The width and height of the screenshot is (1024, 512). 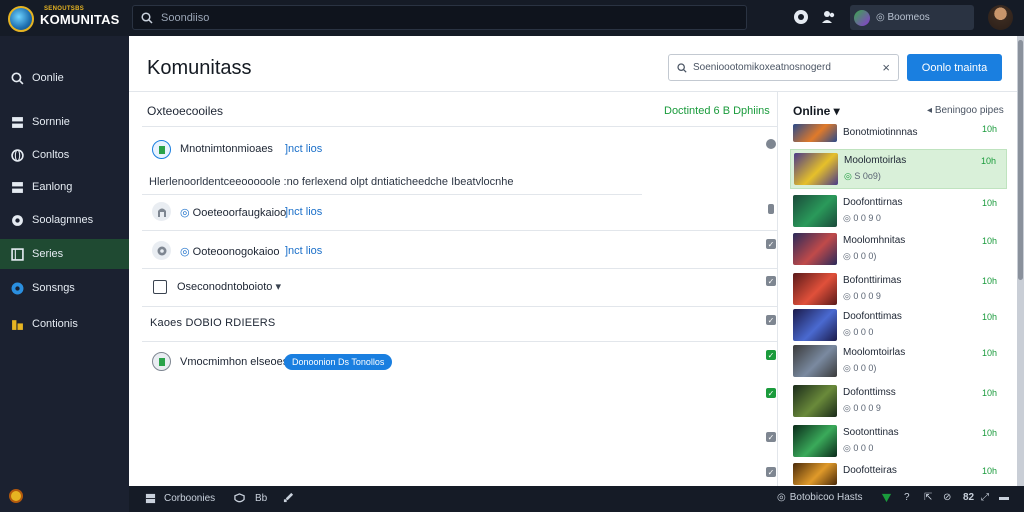 What do you see at coordinates (226, 149) in the screenshot?
I see `row-title: Mnotnimtonmioaes` at bounding box center [226, 149].